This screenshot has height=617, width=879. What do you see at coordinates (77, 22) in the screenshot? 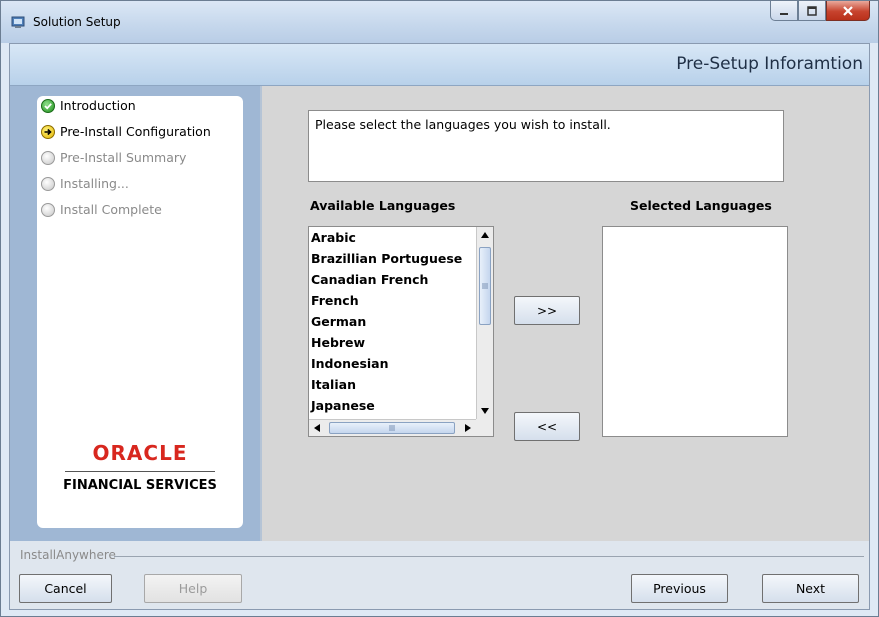
I see `window-title: Solution Setup` at bounding box center [77, 22].